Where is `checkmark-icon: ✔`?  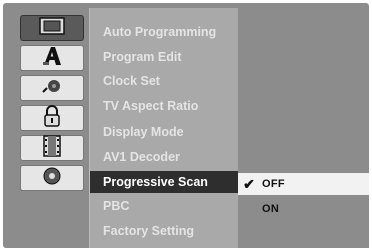
checkmark-icon: ✔ is located at coordinates (249, 183).